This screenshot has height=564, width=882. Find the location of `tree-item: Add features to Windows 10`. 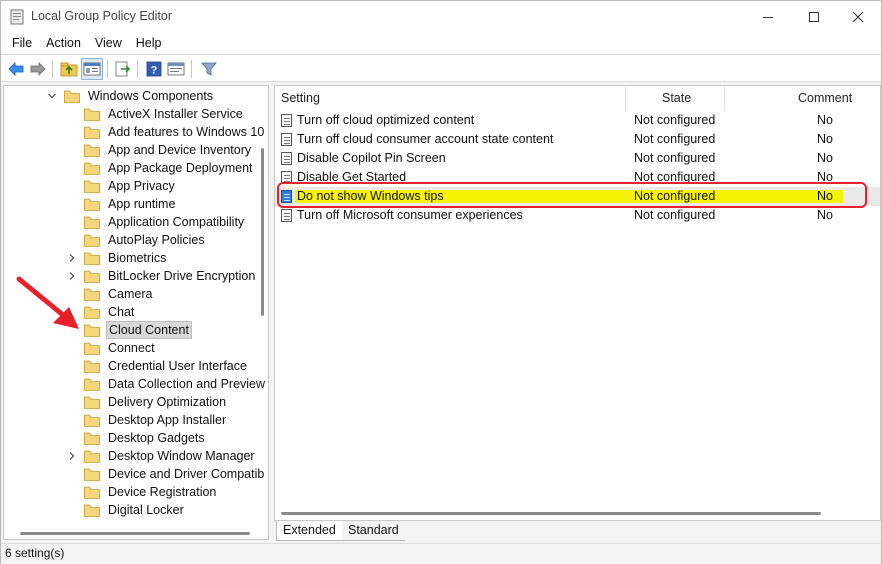

tree-item: Add features to Windows 10 is located at coordinates (167, 132).